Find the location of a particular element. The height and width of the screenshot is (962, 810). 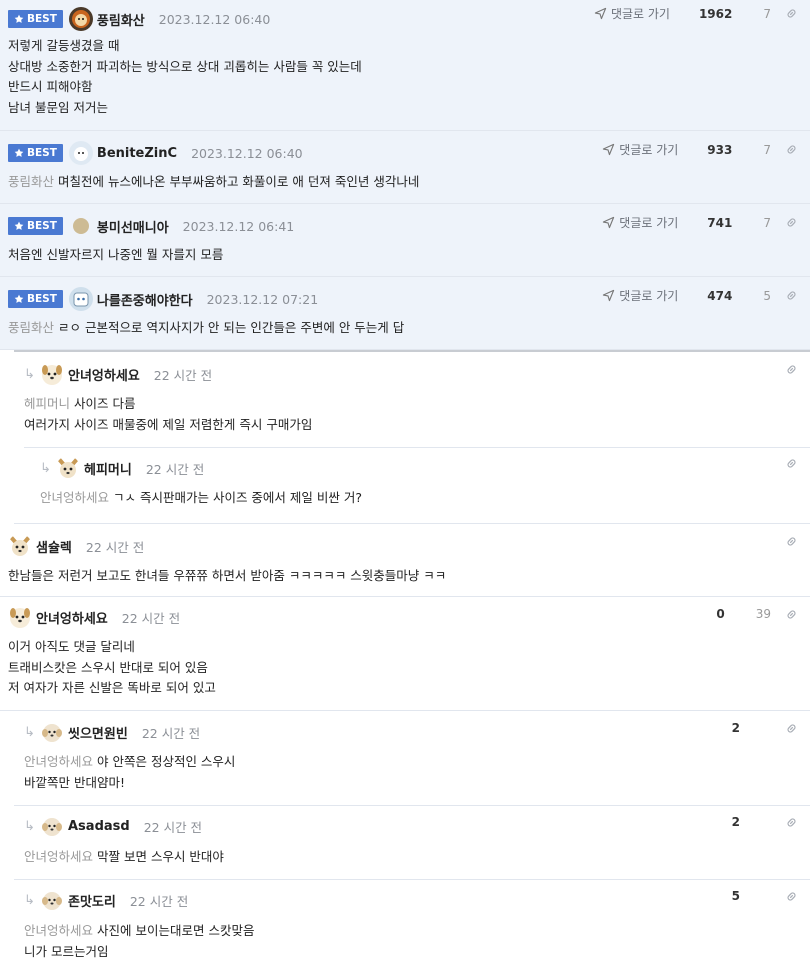

timestamp: 2023.12.12 06:40 is located at coordinates (215, 19).